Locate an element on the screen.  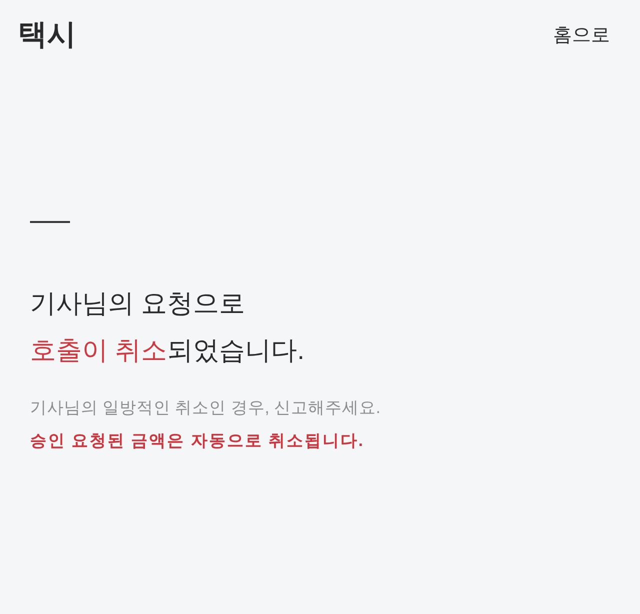
page-title: 택시 is located at coordinates (47, 35).